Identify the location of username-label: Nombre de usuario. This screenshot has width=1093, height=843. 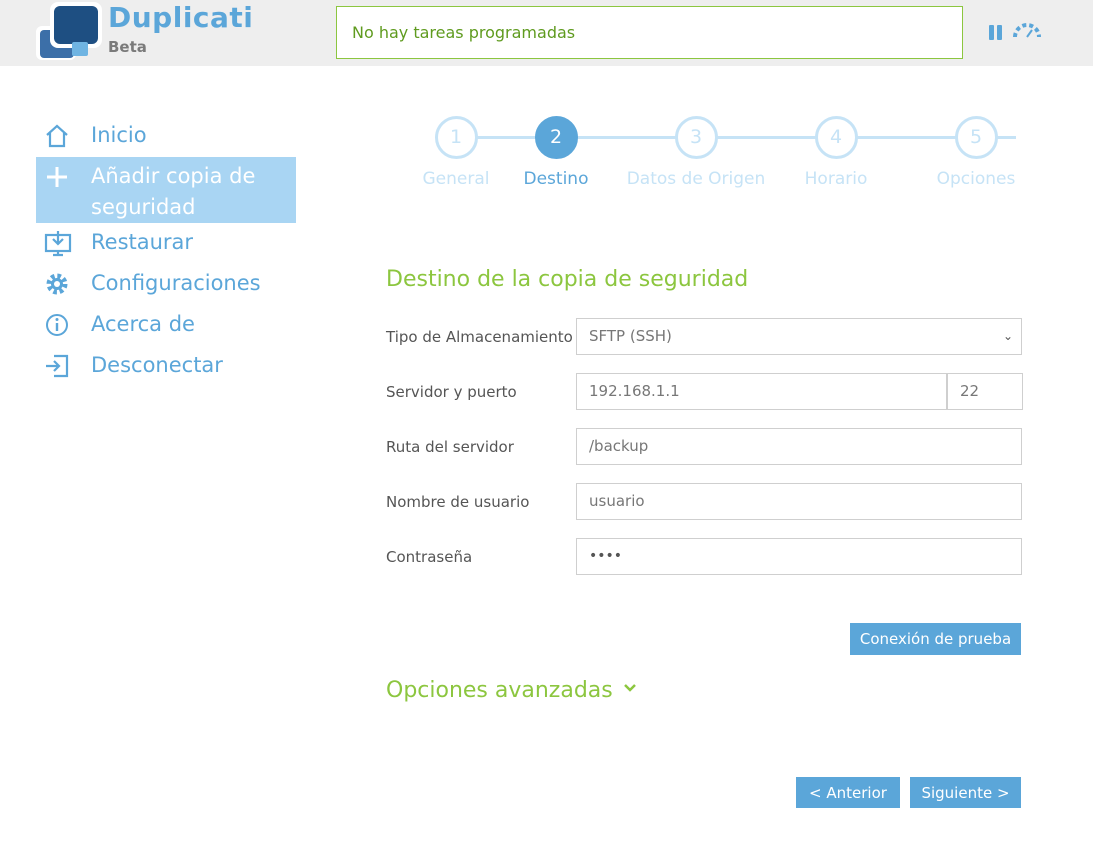
(458, 502).